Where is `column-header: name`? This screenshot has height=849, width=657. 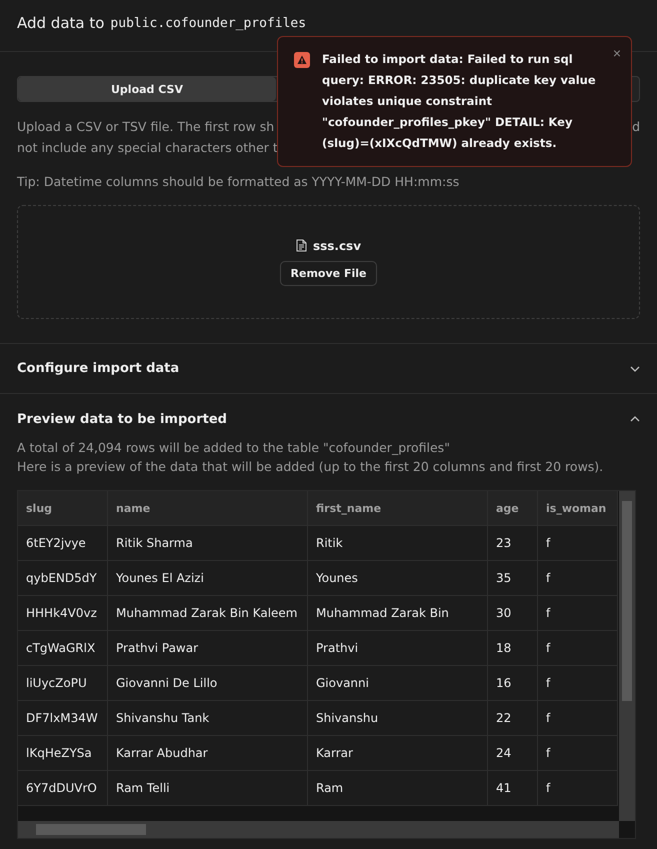
column-header: name is located at coordinates (208, 508).